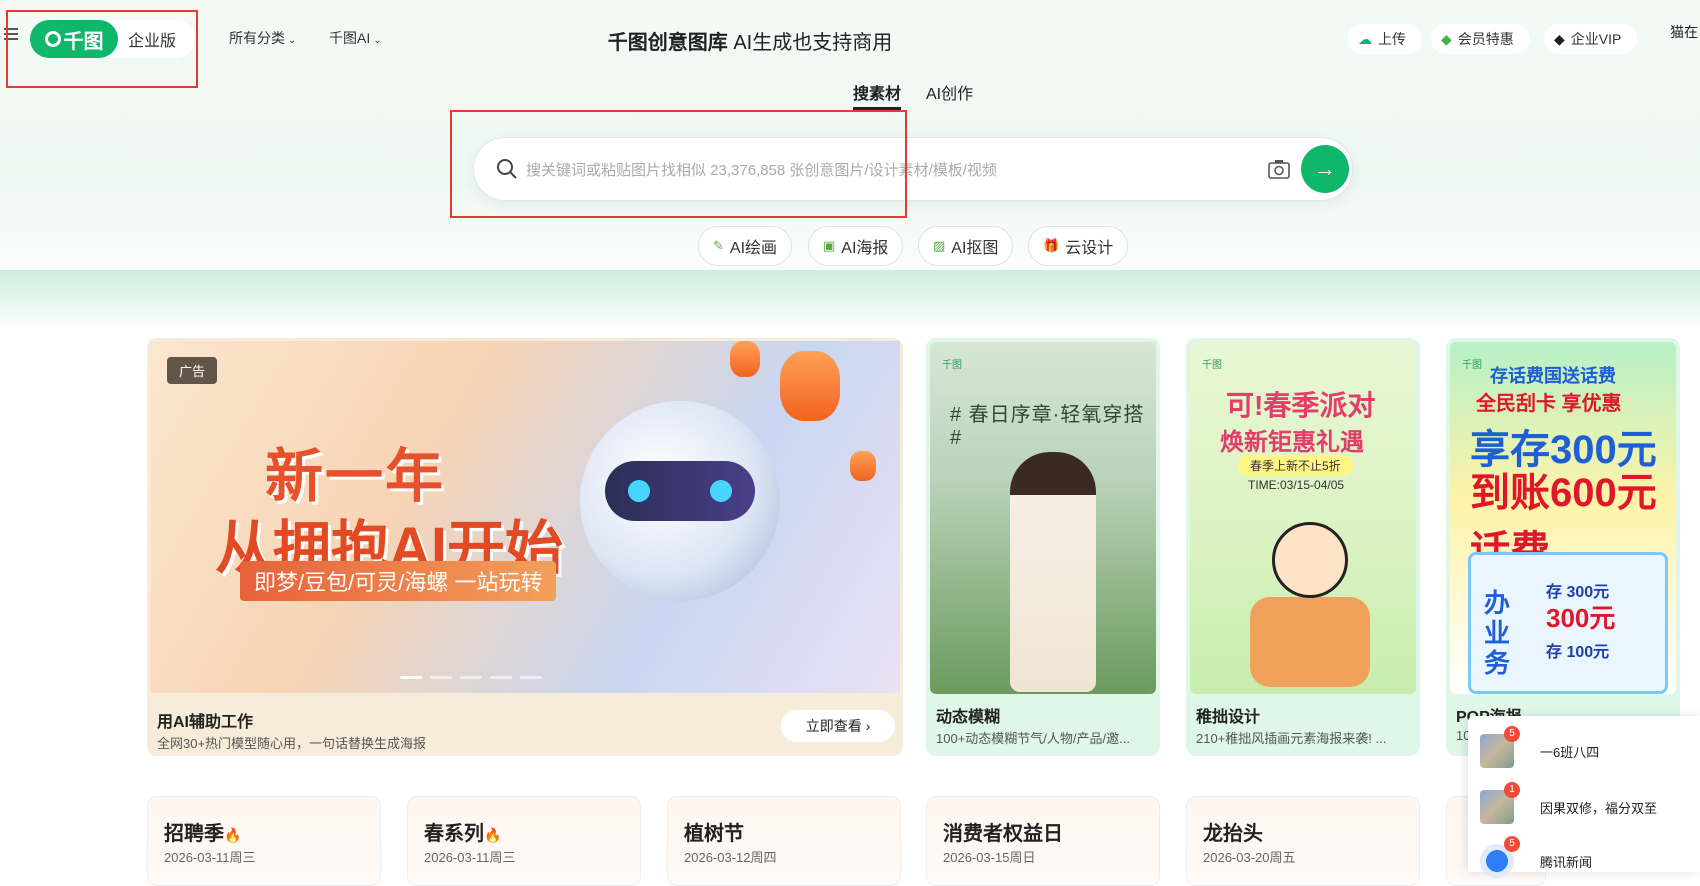 The height and width of the screenshot is (886, 1700). I want to click on poster-tag: 春季上新不止5折, so click(1295, 465).